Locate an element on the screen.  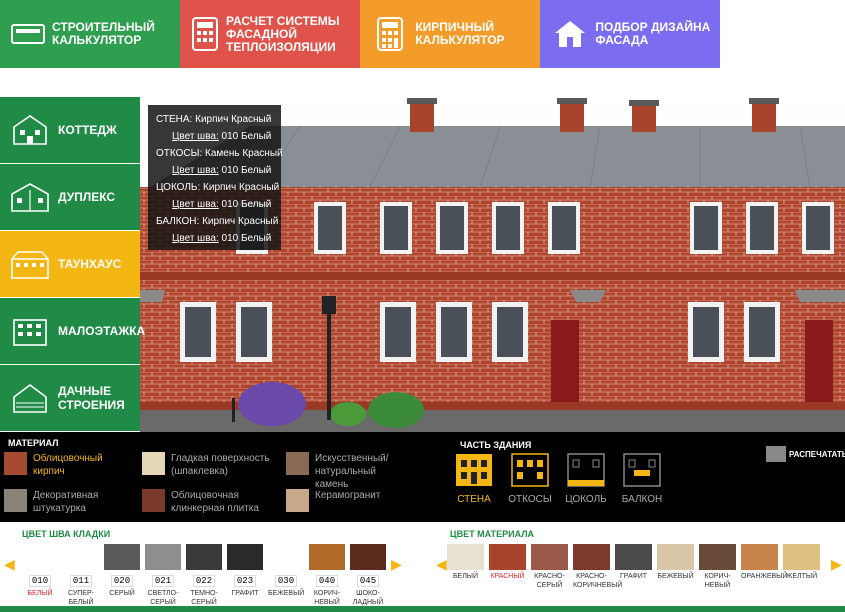
print-button: Распечатать is located at coordinates (805, 454).